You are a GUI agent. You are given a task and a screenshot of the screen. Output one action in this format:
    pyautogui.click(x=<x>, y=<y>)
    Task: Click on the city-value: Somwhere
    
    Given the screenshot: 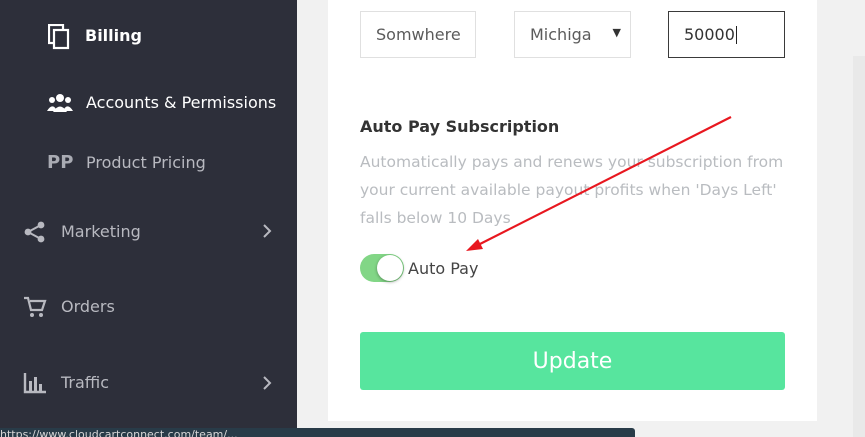 What is the action you would take?
    pyautogui.click(x=418, y=34)
    